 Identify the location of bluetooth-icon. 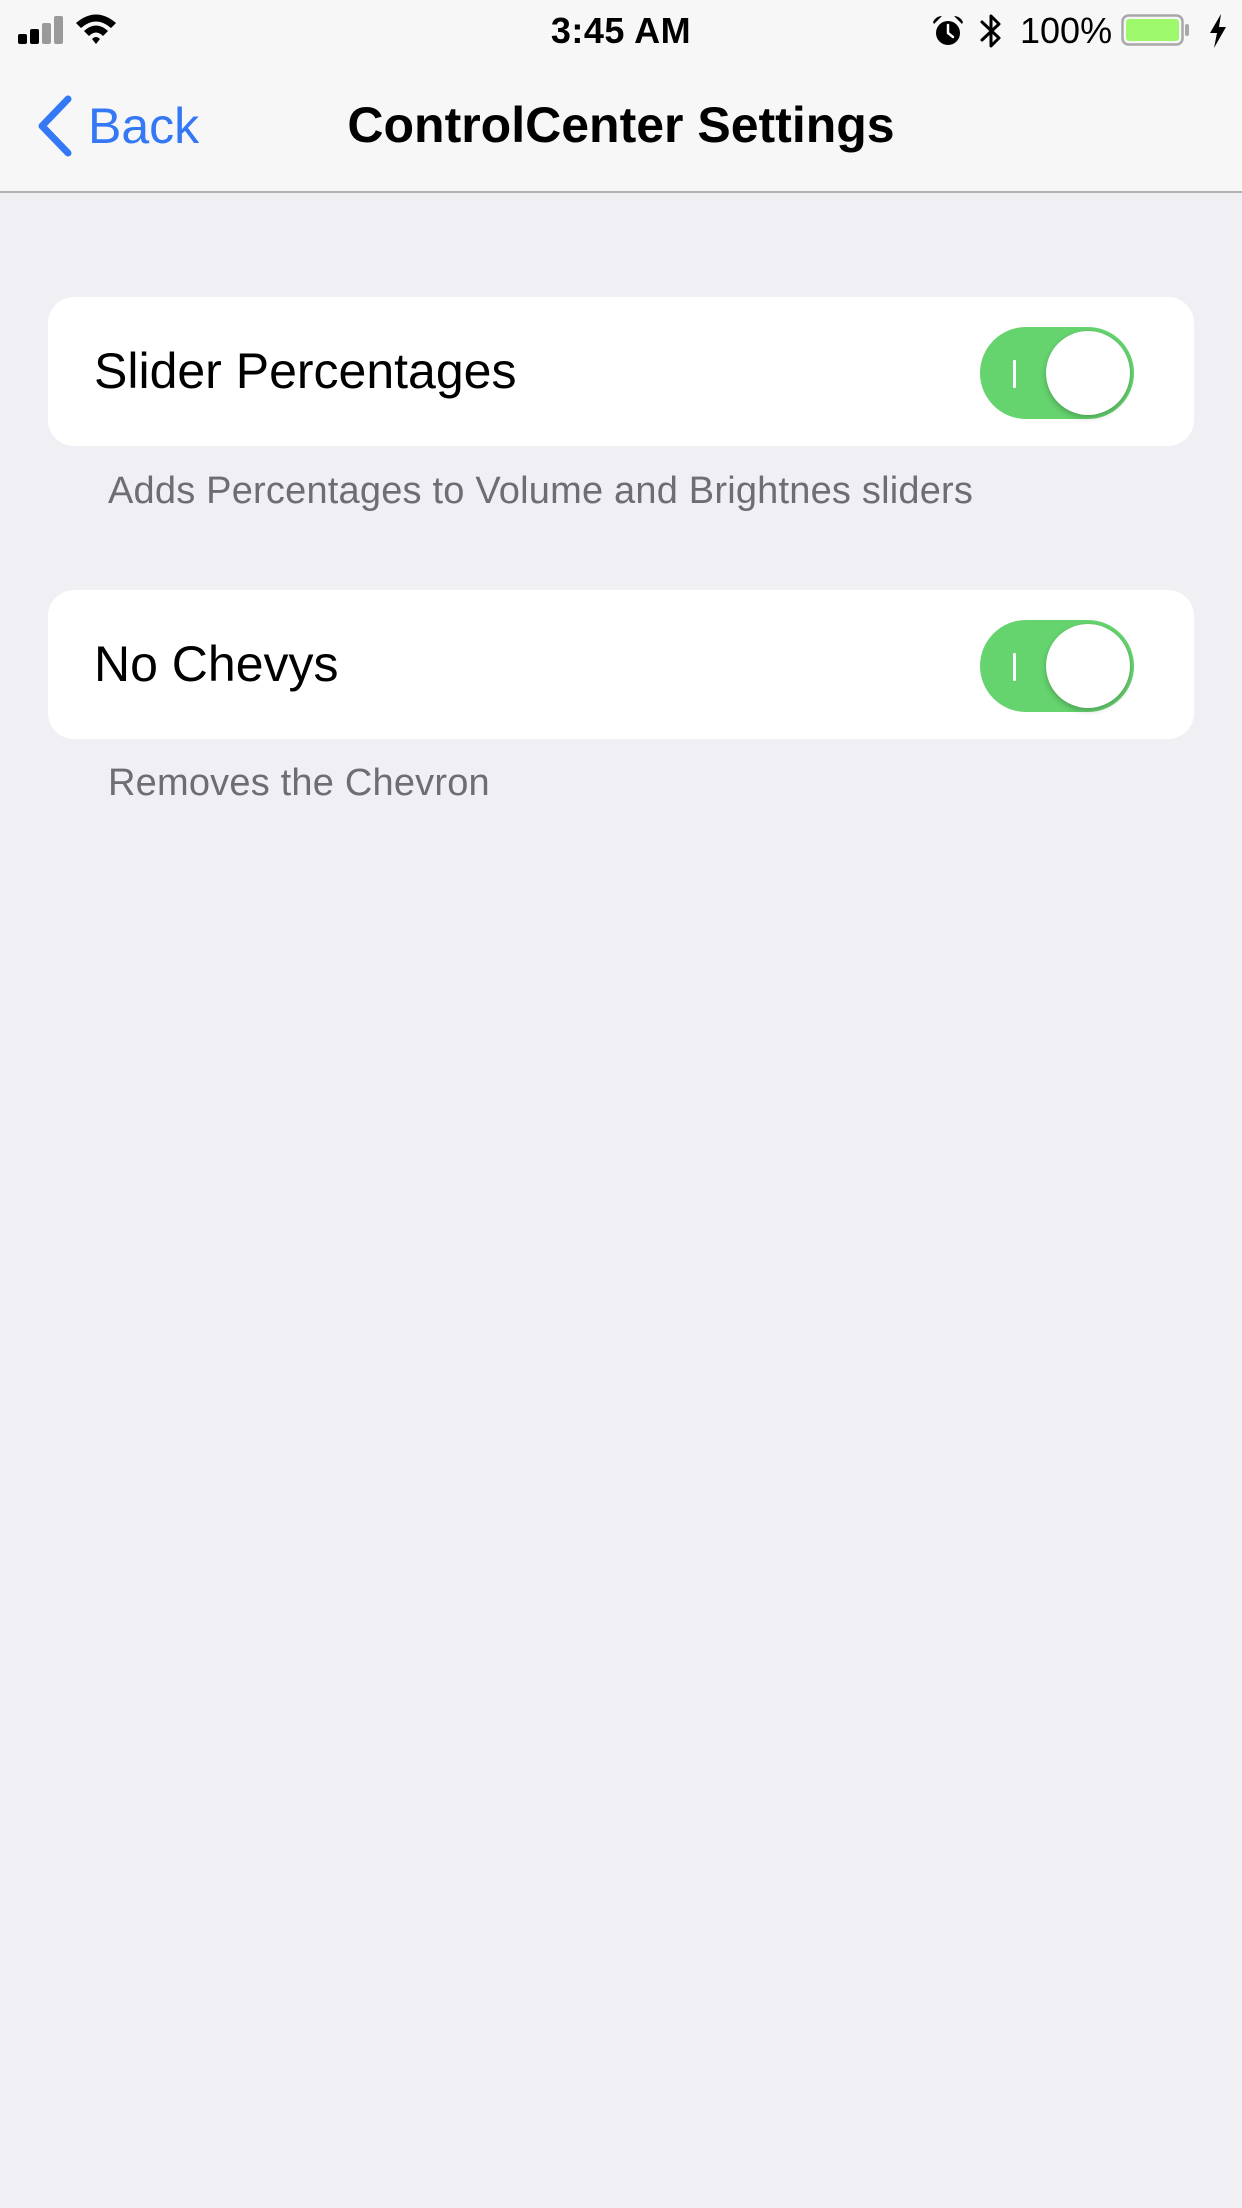
(990, 31).